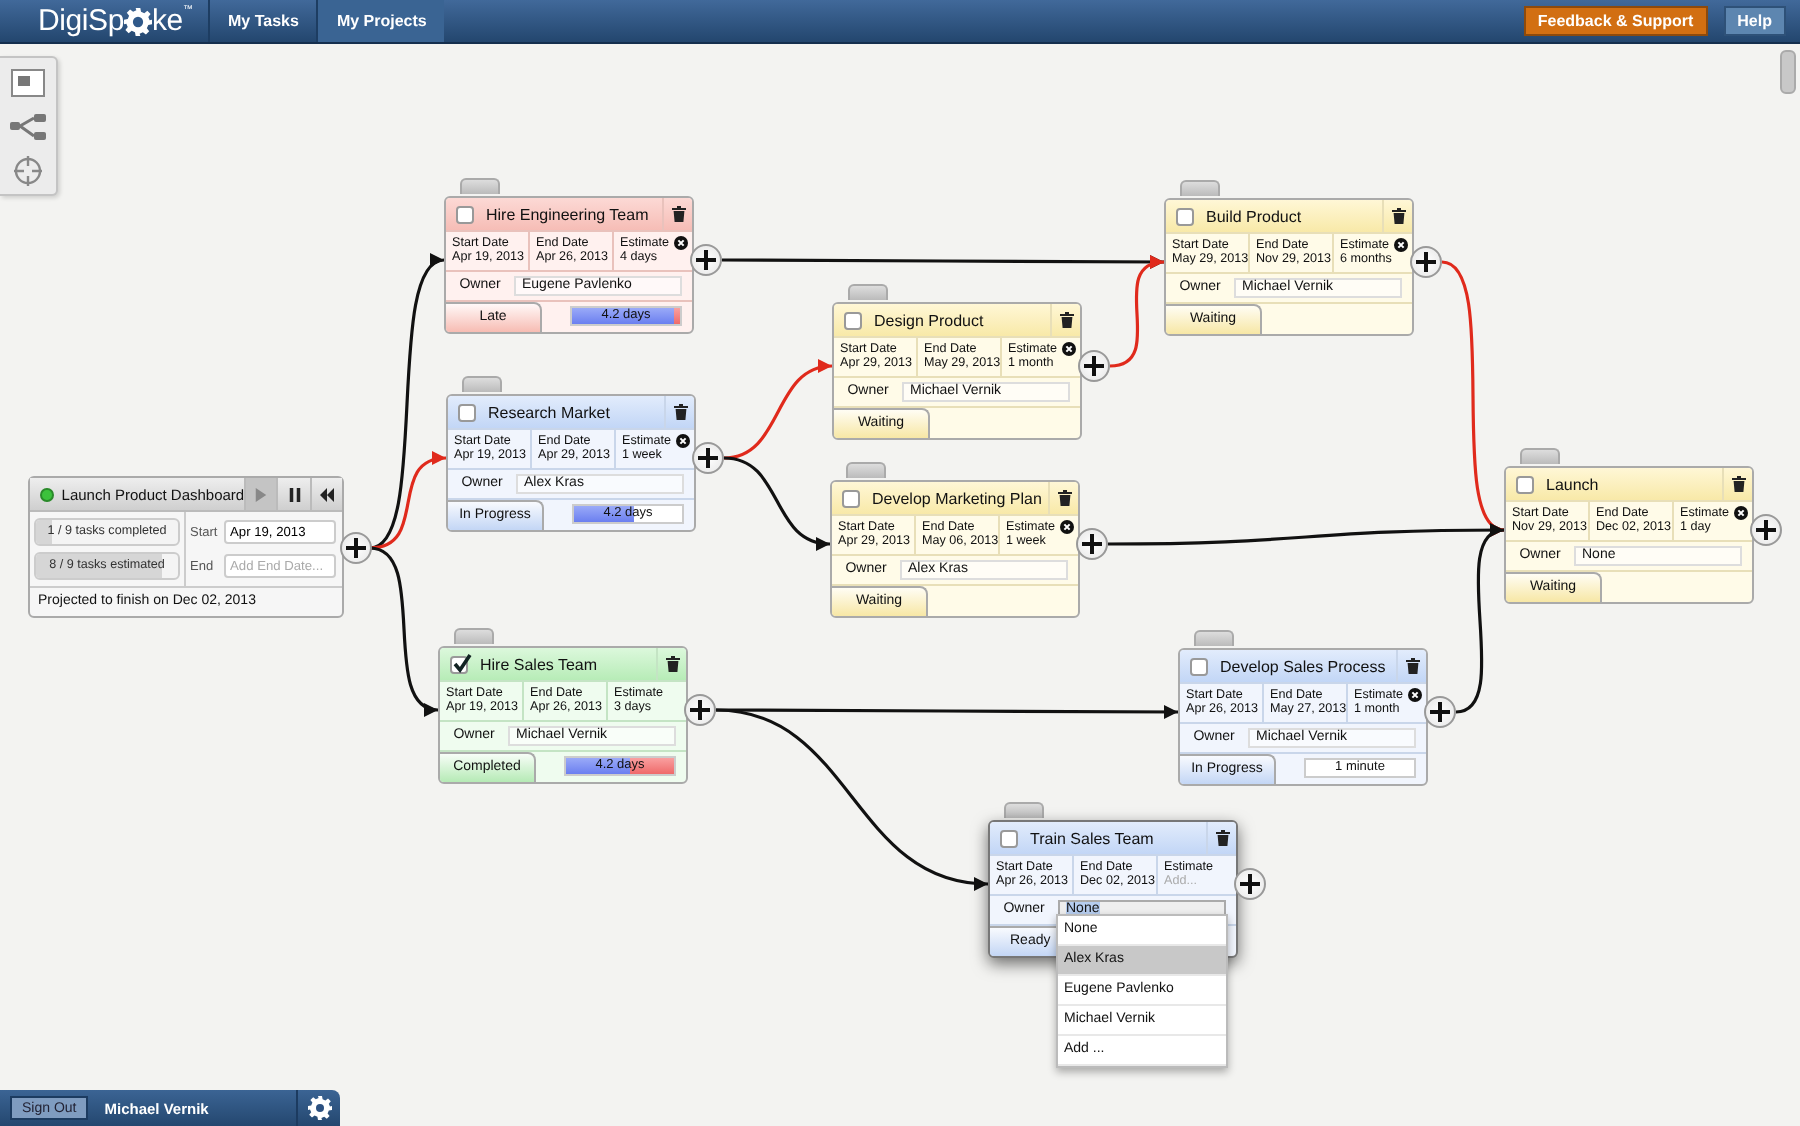  Describe the element at coordinates (28, 170) in the screenshot. I see `crosshair-icon` at that location.